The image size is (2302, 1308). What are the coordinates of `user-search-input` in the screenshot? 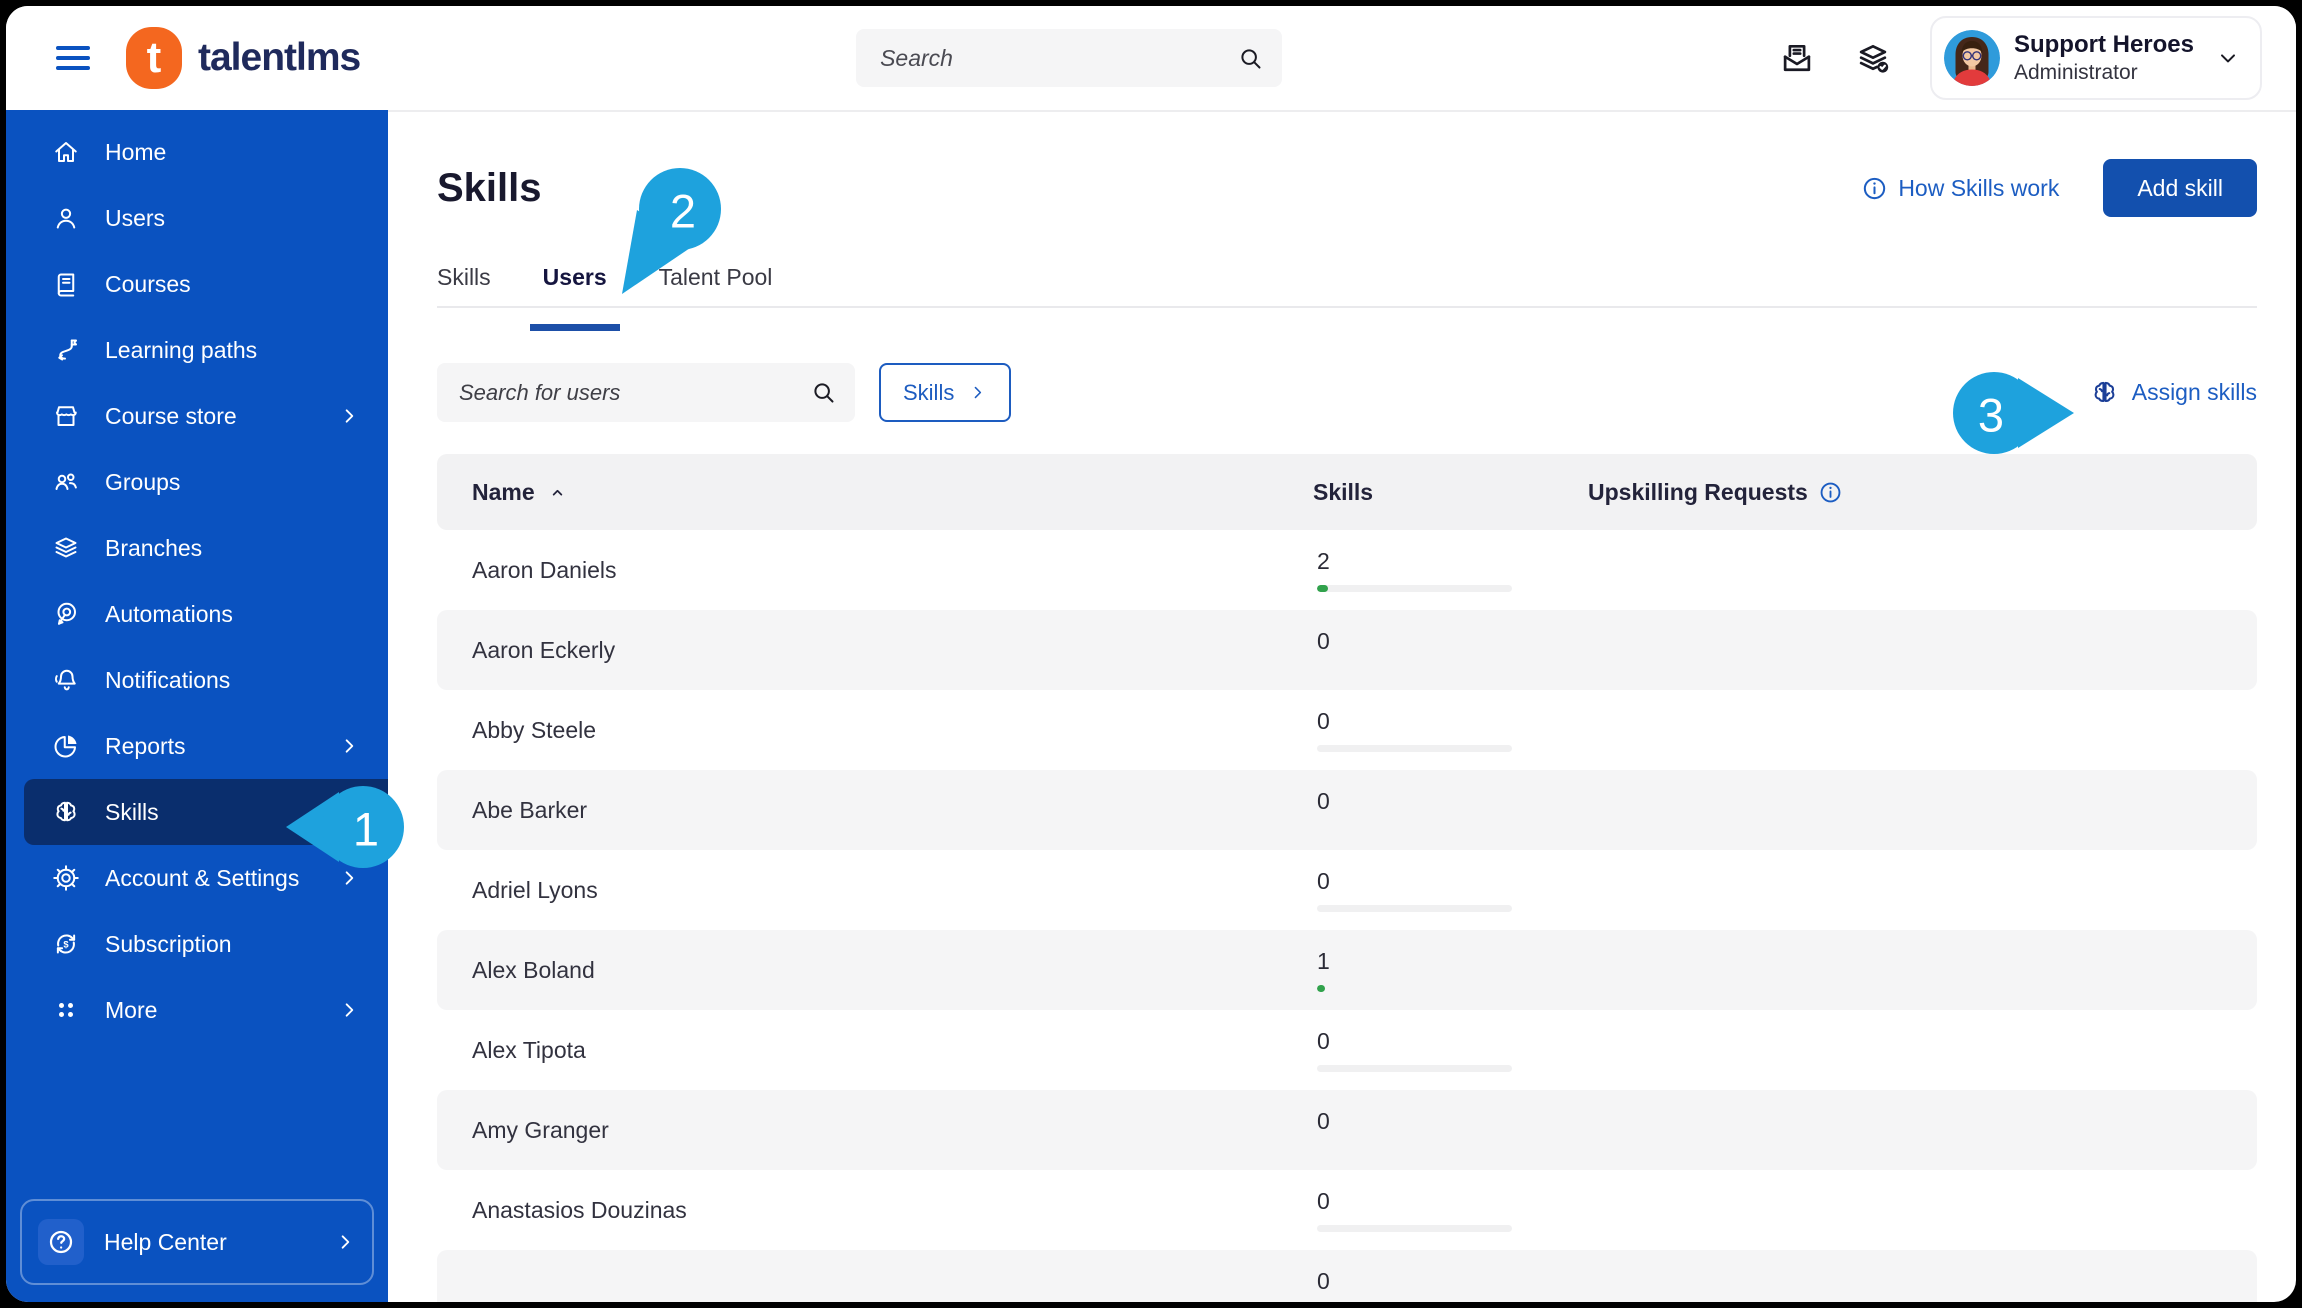 It's located at (633, 392).